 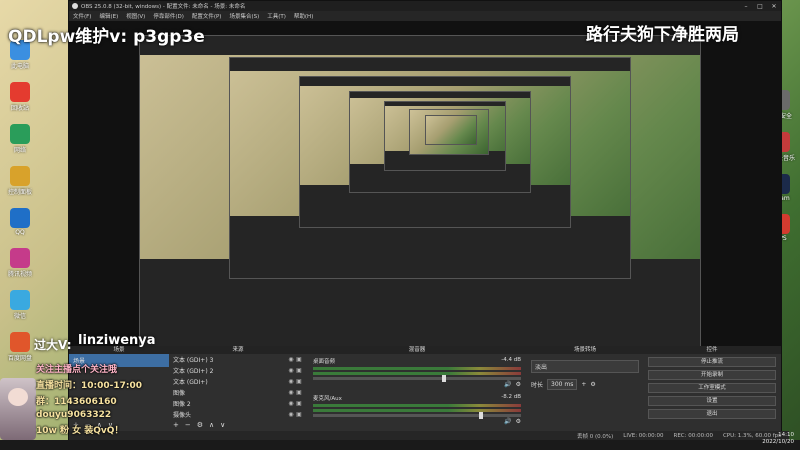 What do you see at coordinates (238, 381) in the screenshot?
I see `source-item: 文本 (GDI+) ◉ ▣` at bounding box center [238, 381].